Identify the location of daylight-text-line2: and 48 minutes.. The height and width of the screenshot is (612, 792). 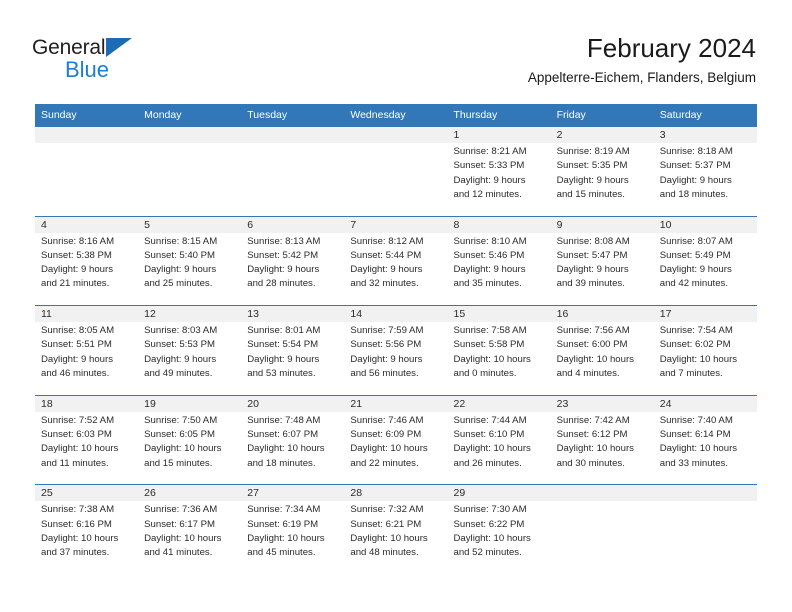
(384, 553).